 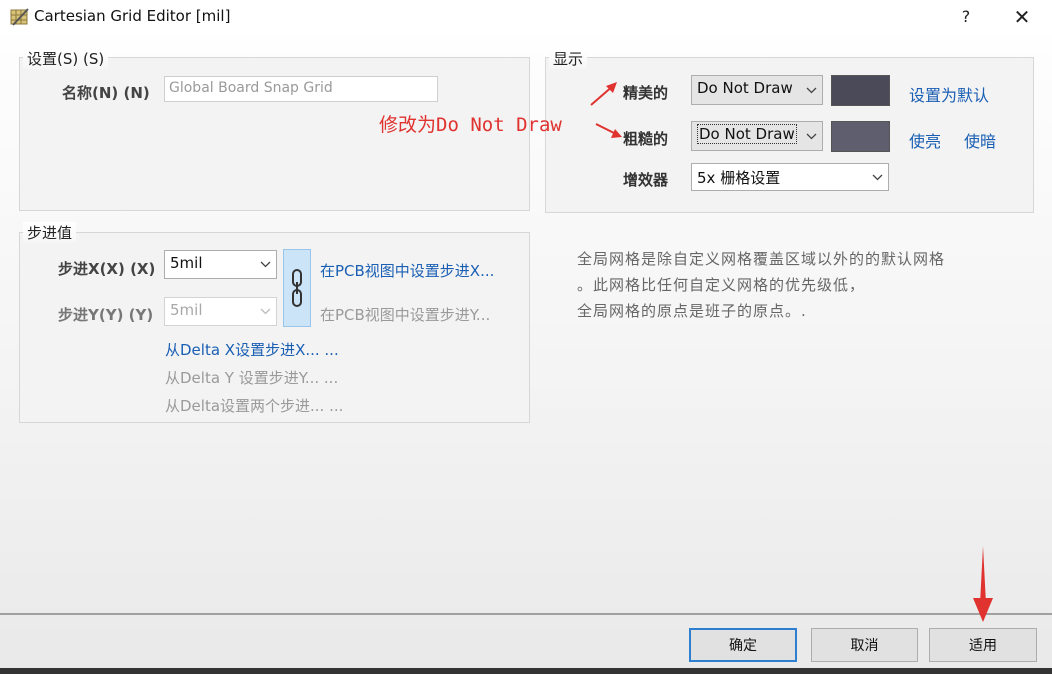 I want to click on name-input: Global Board Snap Grid, so click(x=301, y=89).